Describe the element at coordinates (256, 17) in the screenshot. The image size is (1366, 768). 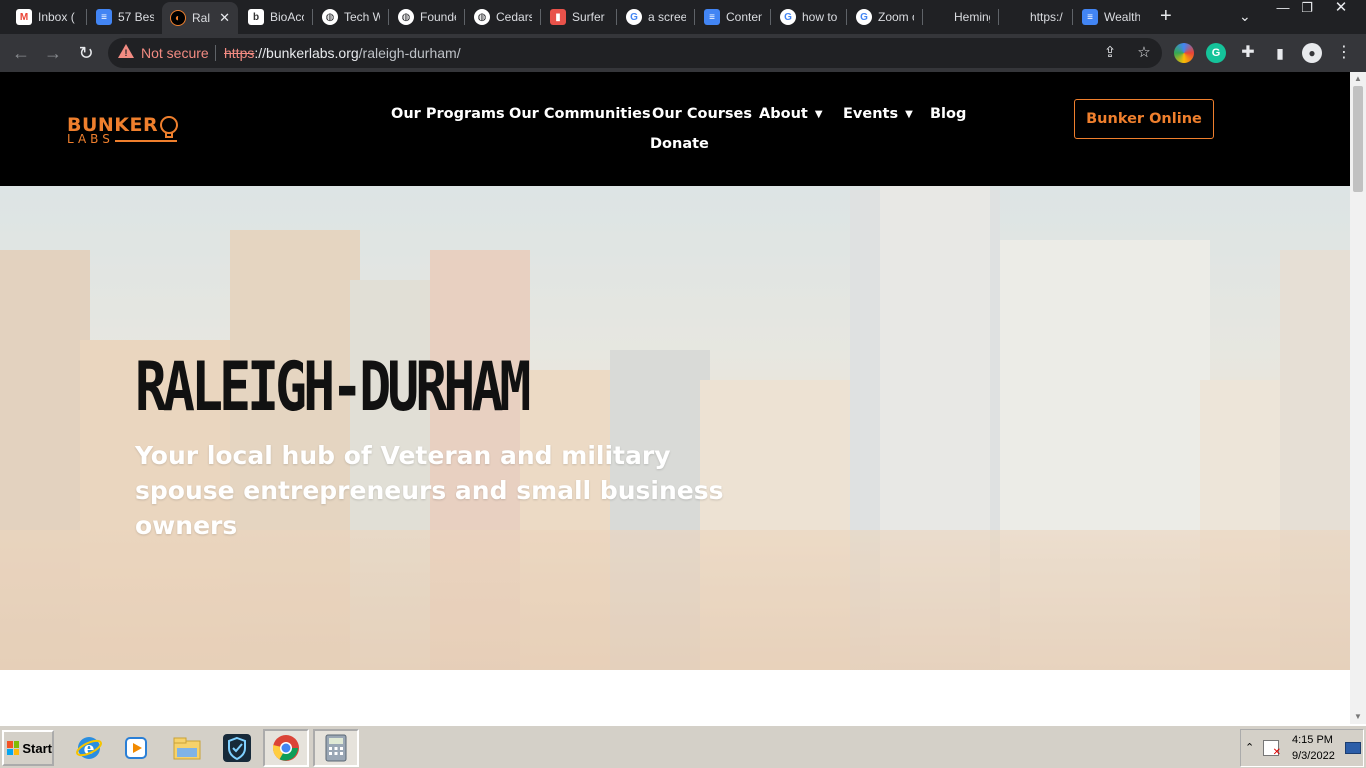
I see `page-icon: b` at that location.